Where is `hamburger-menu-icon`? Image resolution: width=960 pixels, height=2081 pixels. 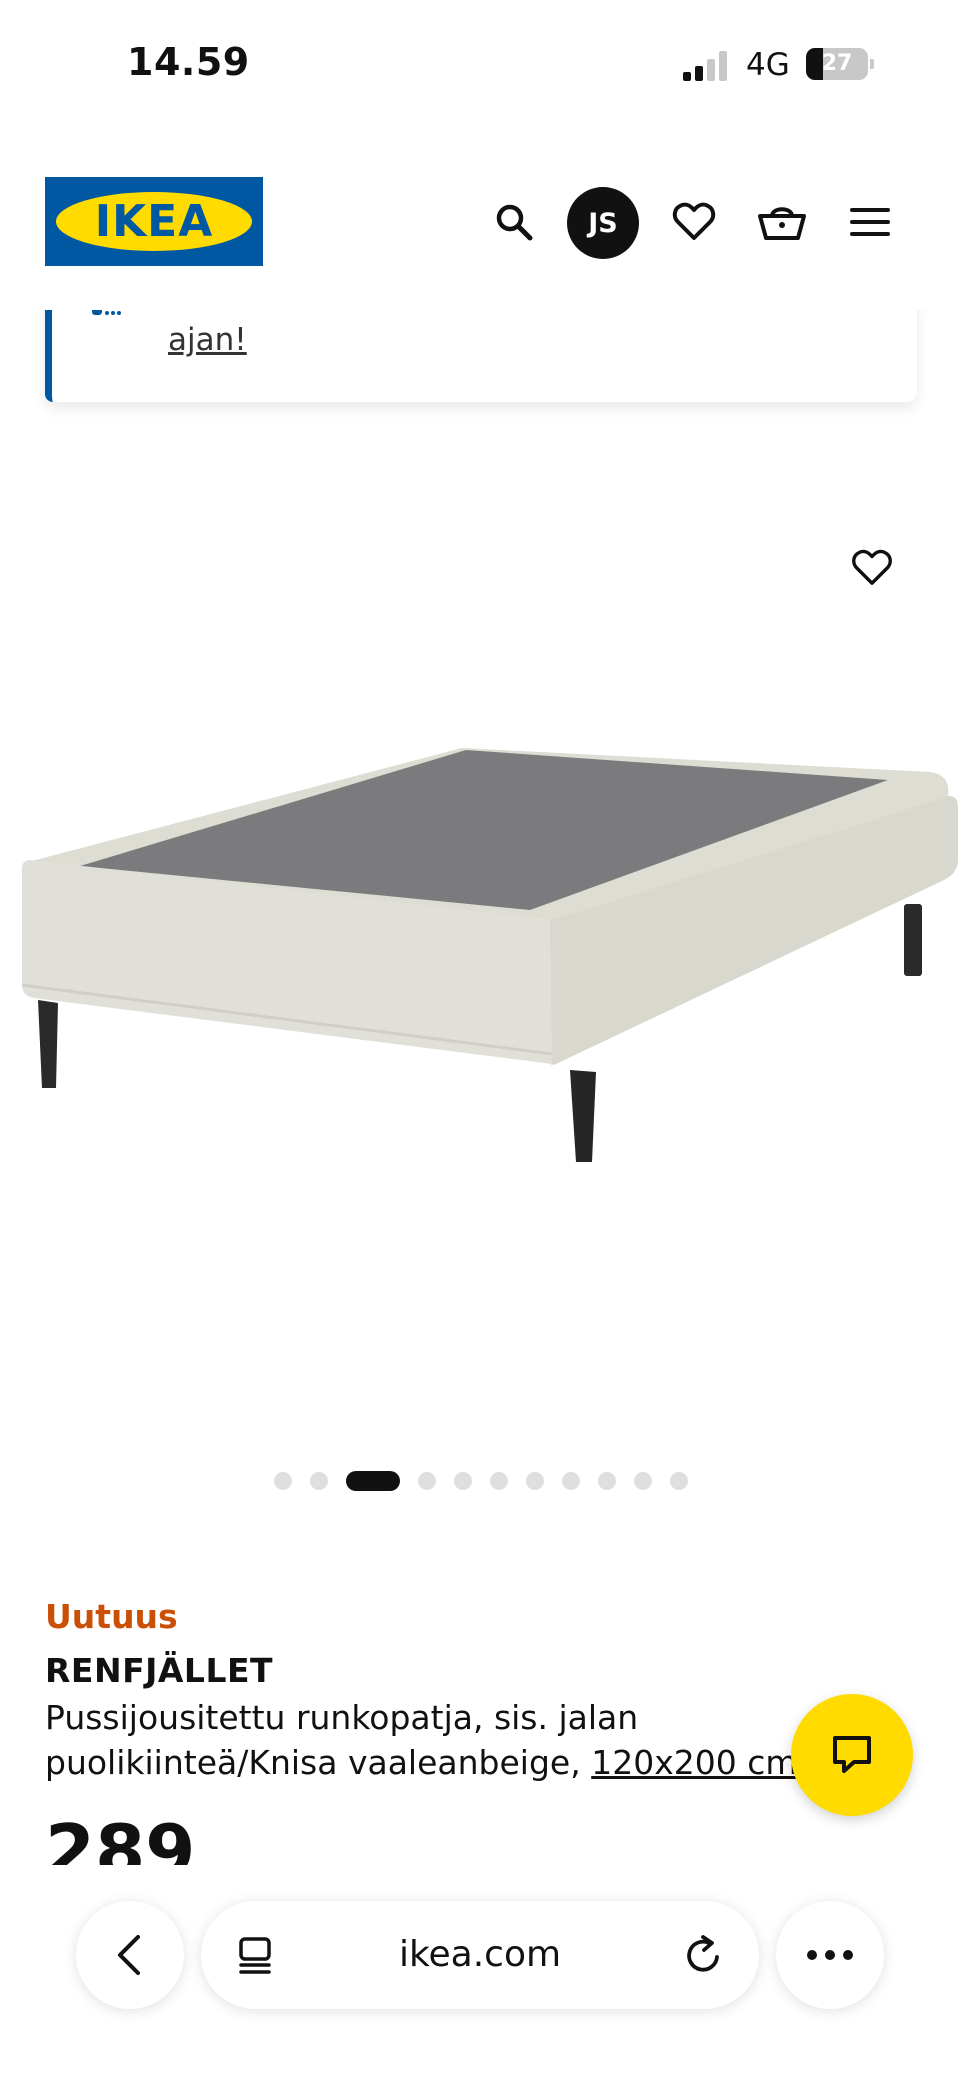 hamburger-menu-icon is located at coordinates (870, 222).